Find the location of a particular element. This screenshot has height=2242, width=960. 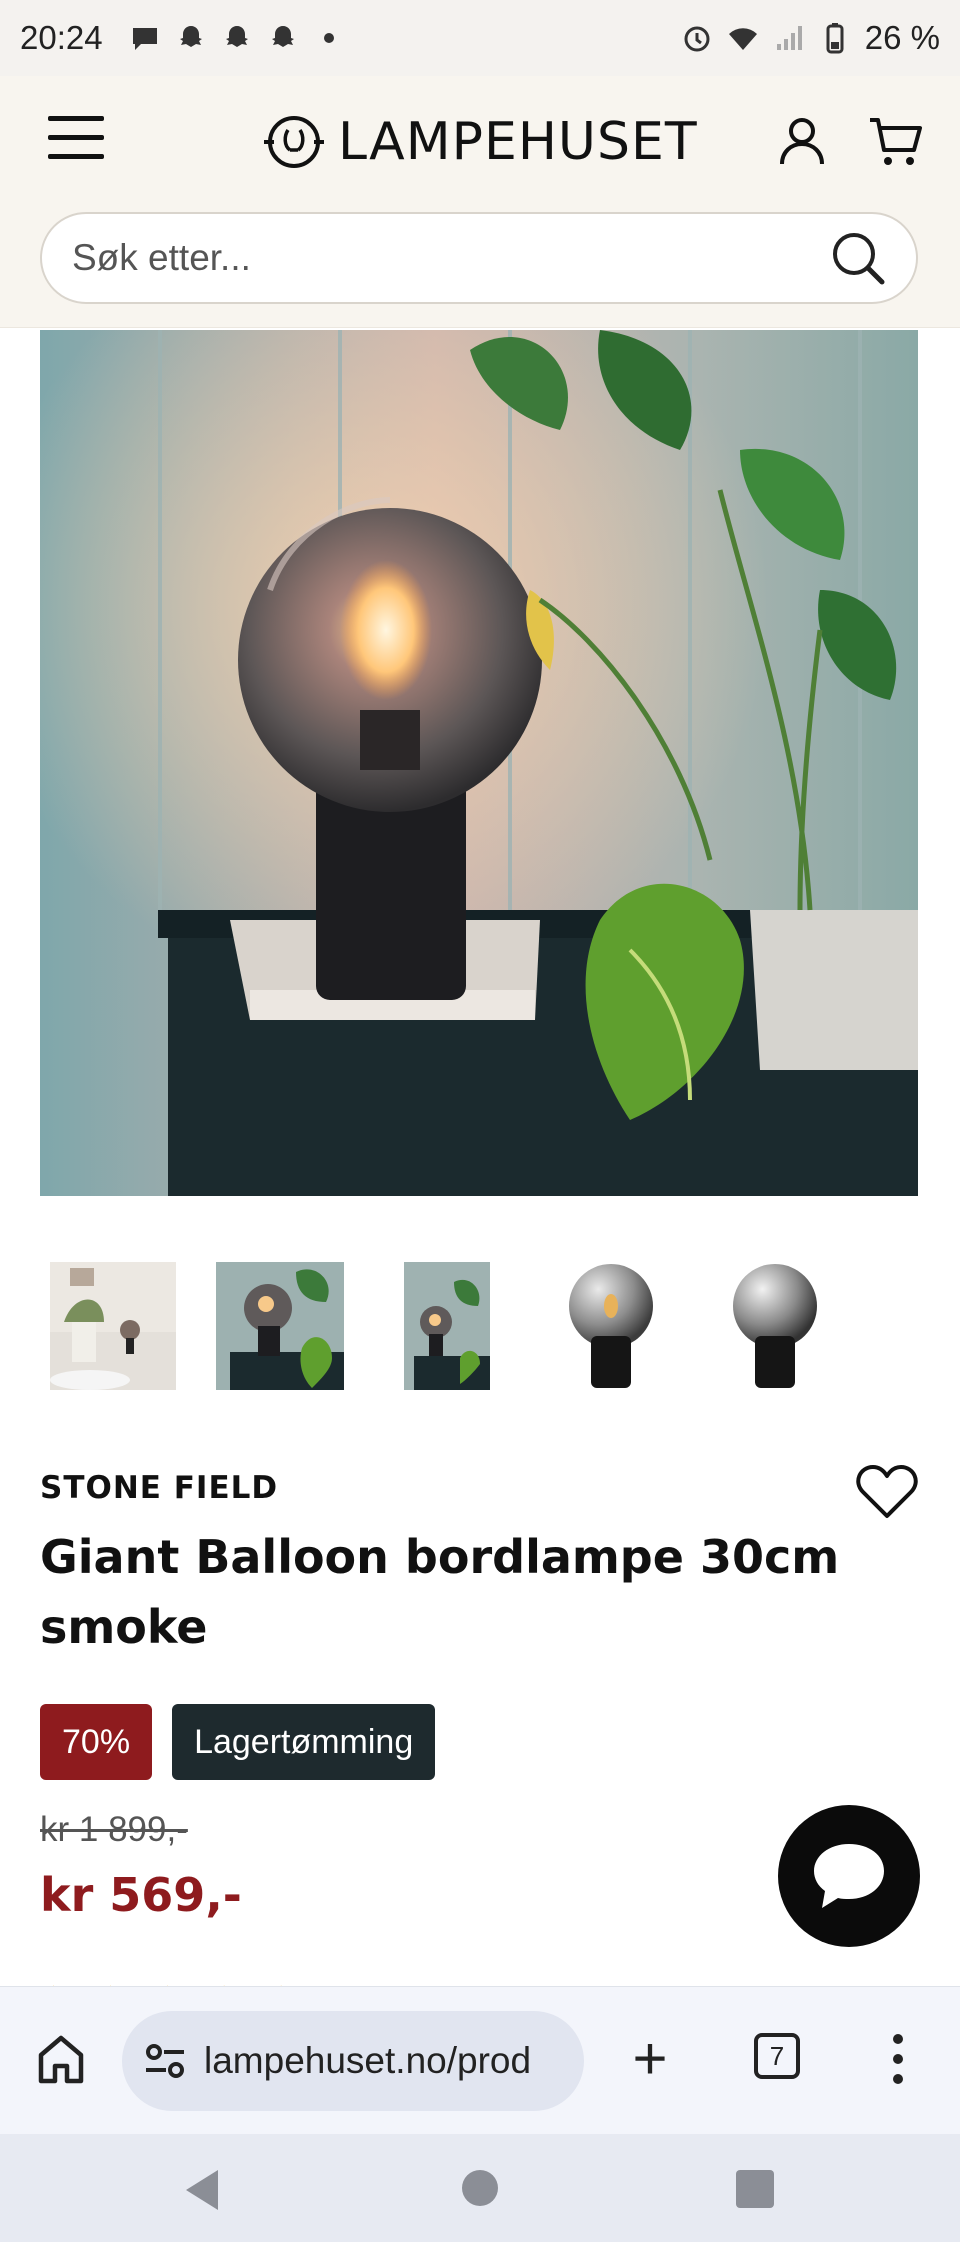

original-price: kr 1 899,- is located at coordinates (114, 1829).